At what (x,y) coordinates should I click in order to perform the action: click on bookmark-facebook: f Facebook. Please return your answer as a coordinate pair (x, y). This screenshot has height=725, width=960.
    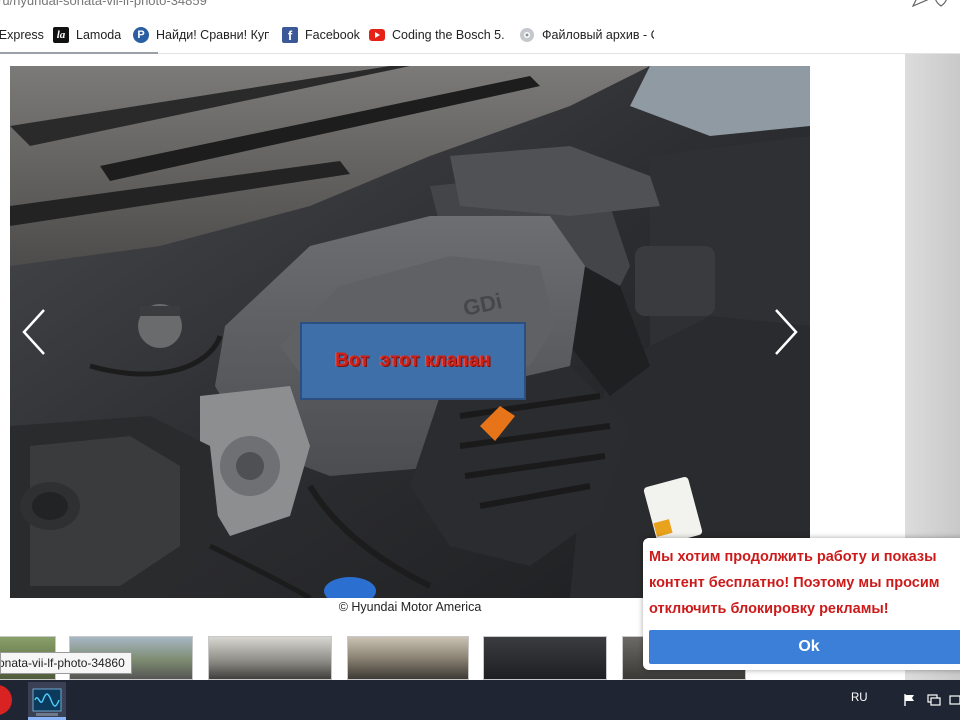
    Looking at the image, I should click on (321, 35).